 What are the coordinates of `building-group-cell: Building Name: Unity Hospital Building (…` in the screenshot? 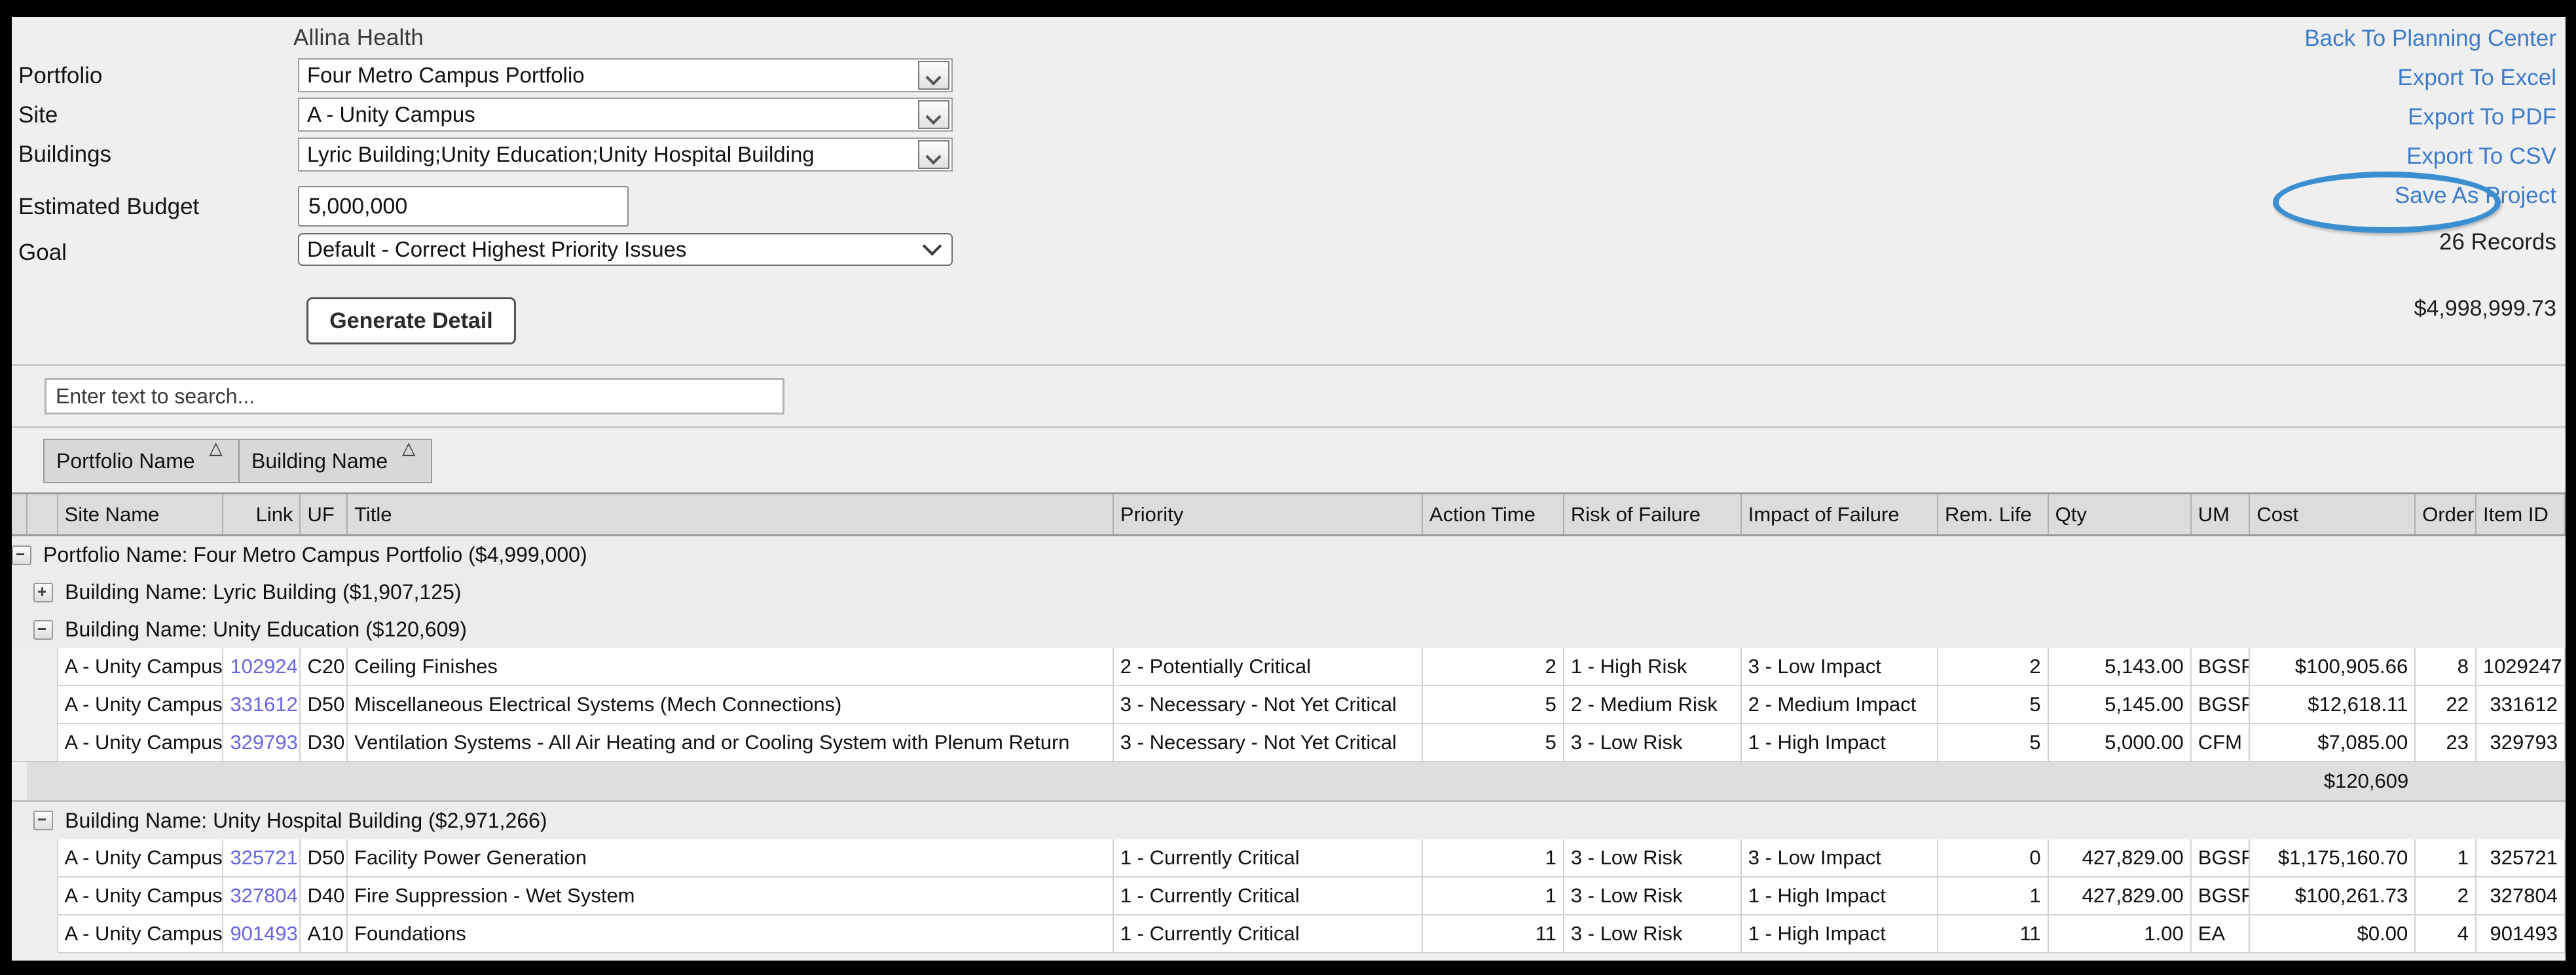 It's located at (1296, 820).